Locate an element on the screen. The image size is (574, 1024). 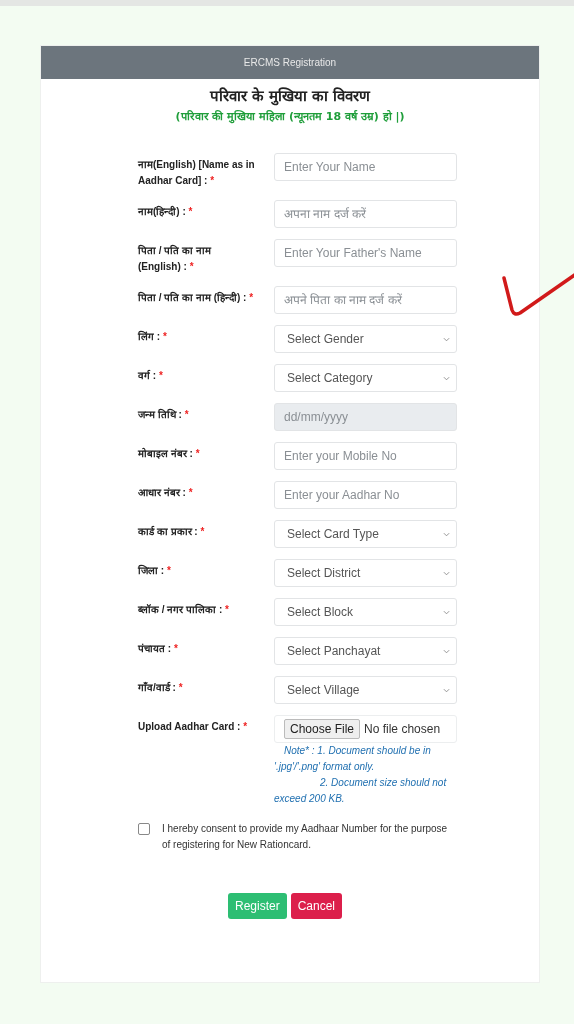
field-label: नाम(English) [Name as in Aadhar Card] : * is located at coordinates (197, 173).